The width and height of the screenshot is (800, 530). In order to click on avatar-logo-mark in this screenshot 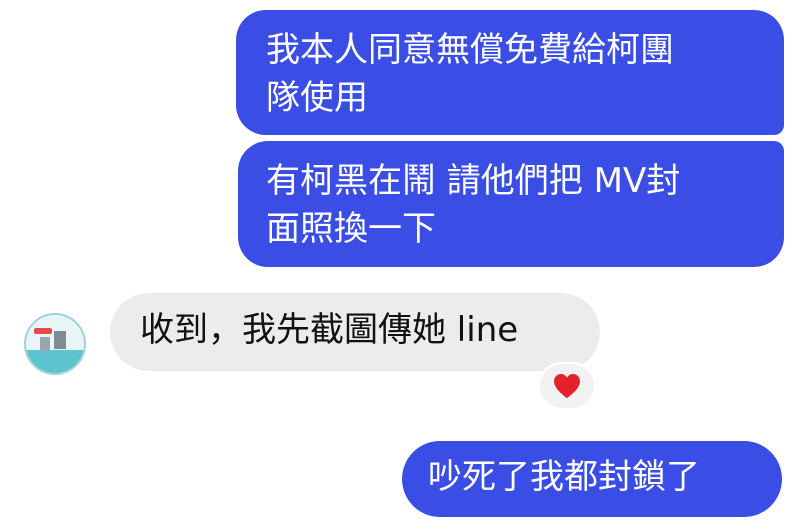, I will do `click(43, 331)`.